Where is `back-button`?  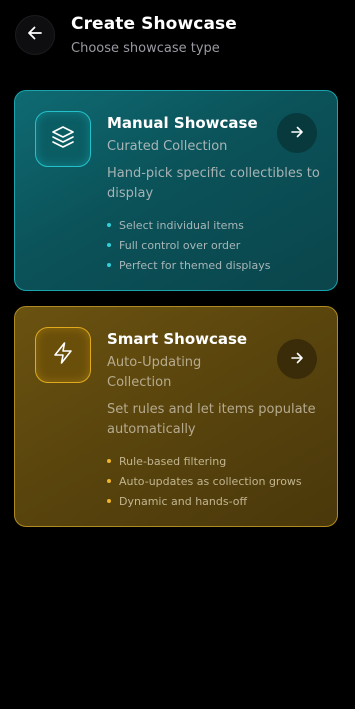
back-button is located at coordinates (35, 35).